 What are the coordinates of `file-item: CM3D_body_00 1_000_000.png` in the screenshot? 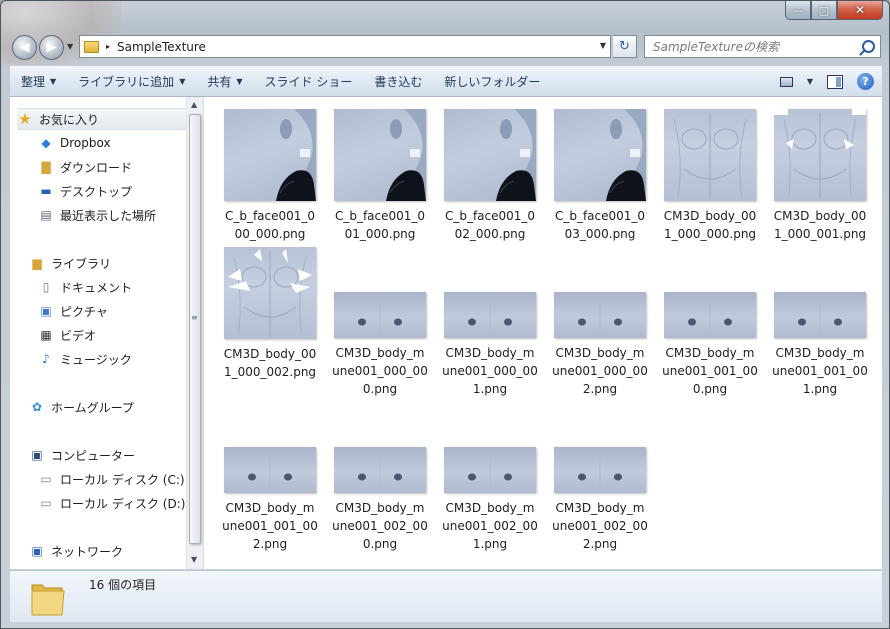 It's located at (710, 176).